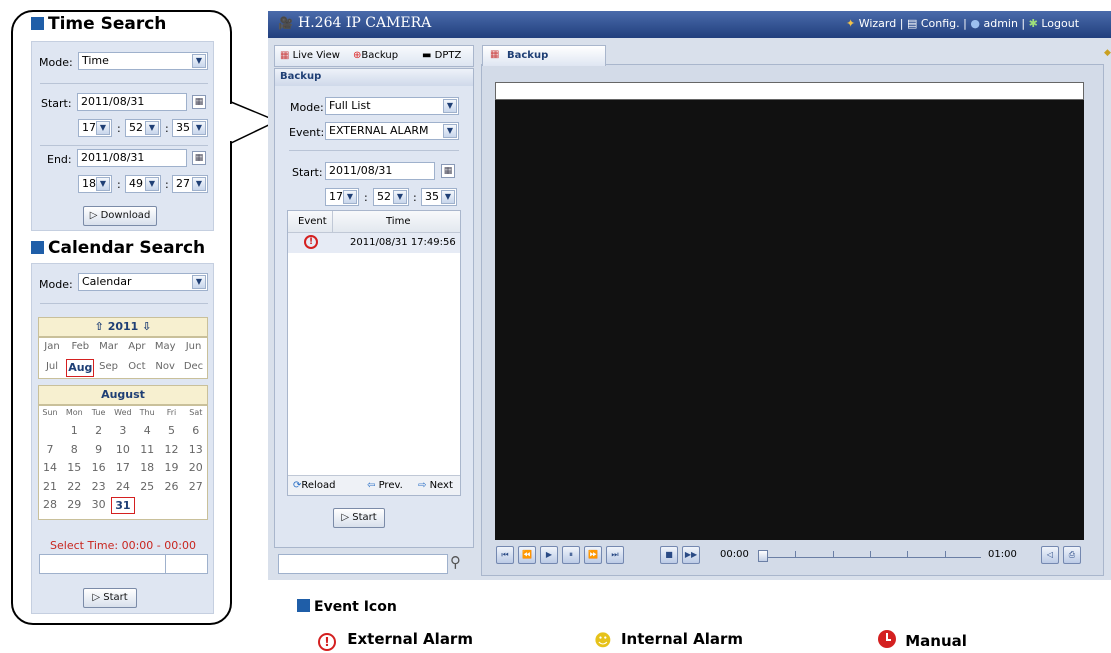  I want to click on day-cell: 26, so click(172, 487).